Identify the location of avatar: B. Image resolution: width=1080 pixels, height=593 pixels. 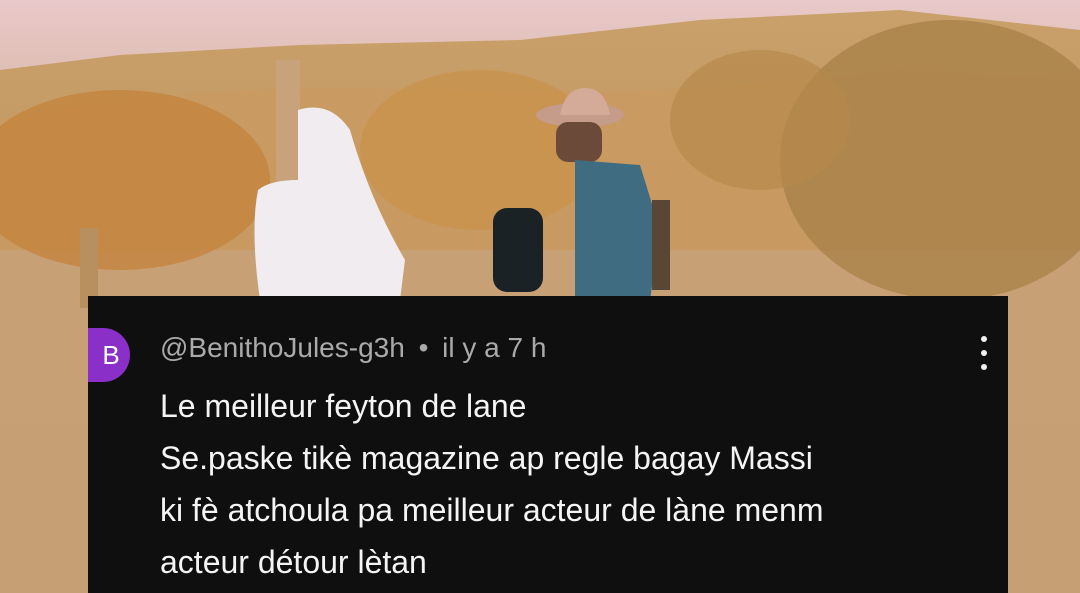
(109, 355).